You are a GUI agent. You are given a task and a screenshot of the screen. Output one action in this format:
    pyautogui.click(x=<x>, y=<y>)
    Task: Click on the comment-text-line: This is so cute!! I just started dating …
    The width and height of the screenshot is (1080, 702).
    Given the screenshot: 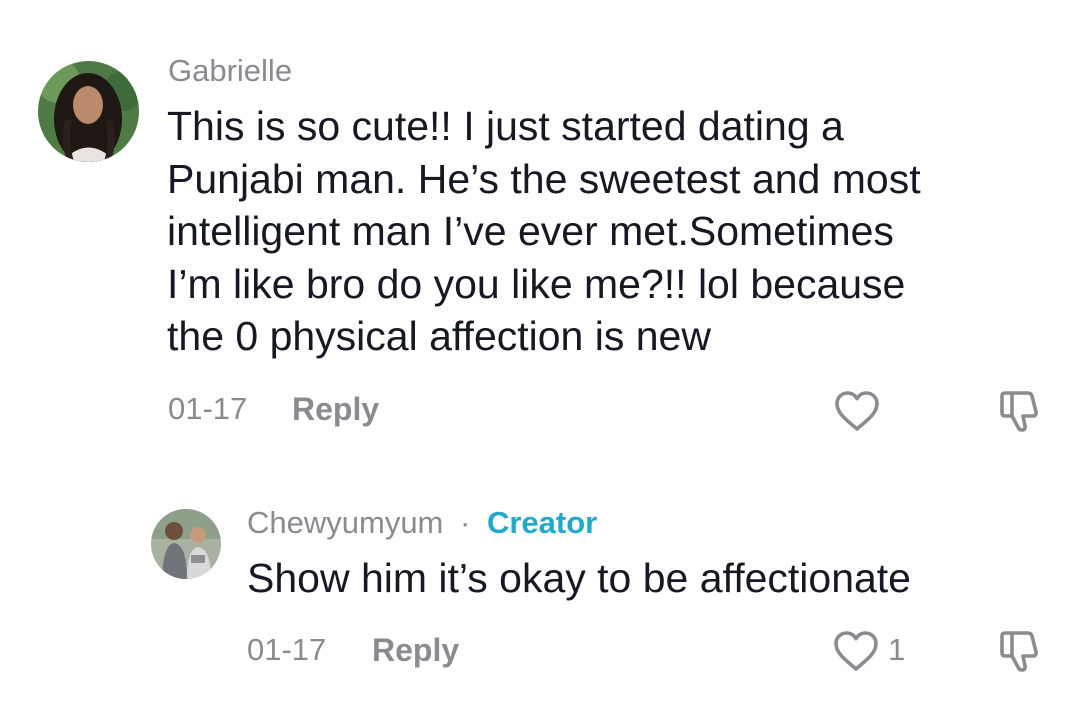 What is the action you would take?
    pyautogui.click(x=505, y=126)
    